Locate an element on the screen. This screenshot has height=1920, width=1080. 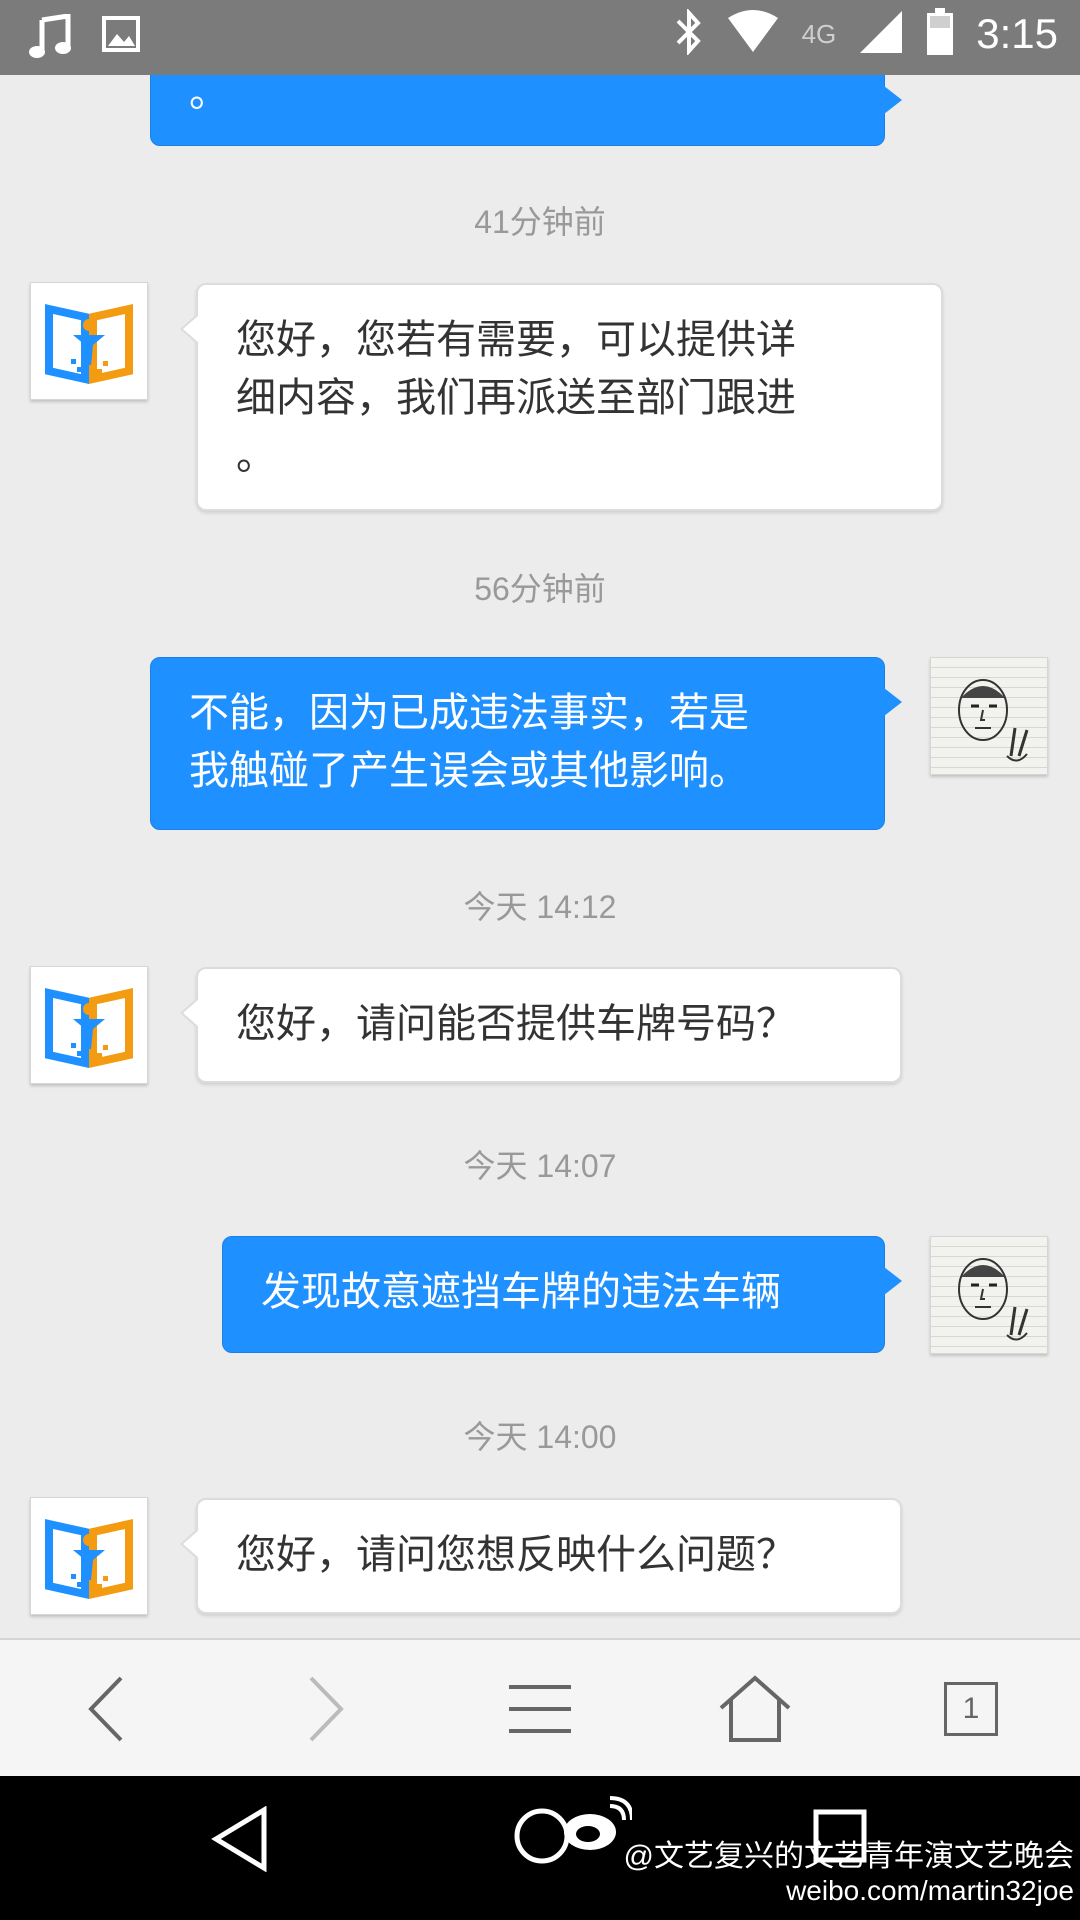
weibo-logo-icon is located at coordinates (597, 1828).